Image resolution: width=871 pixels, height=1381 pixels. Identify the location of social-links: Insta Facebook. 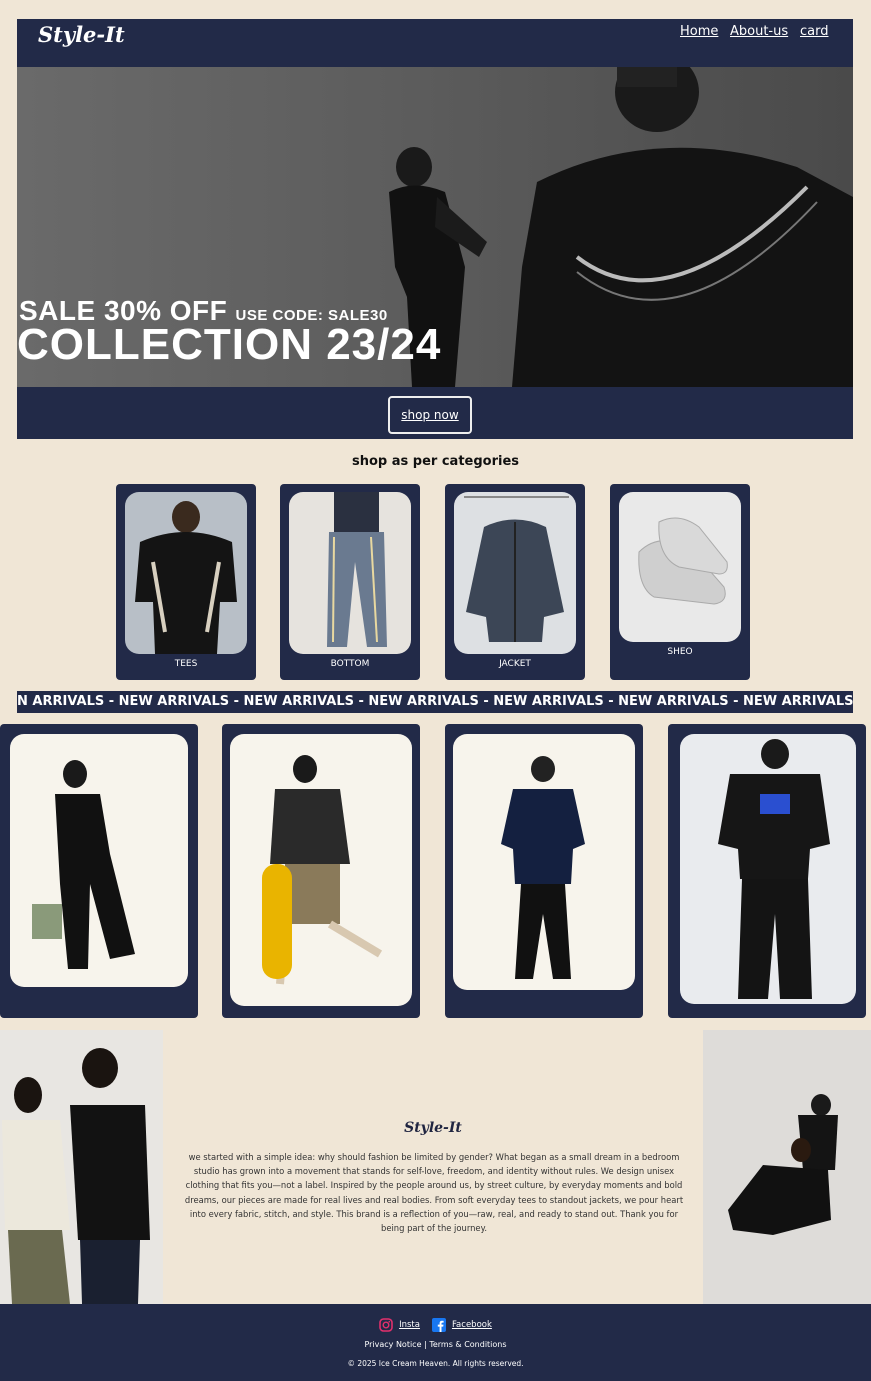
(435, 1325).